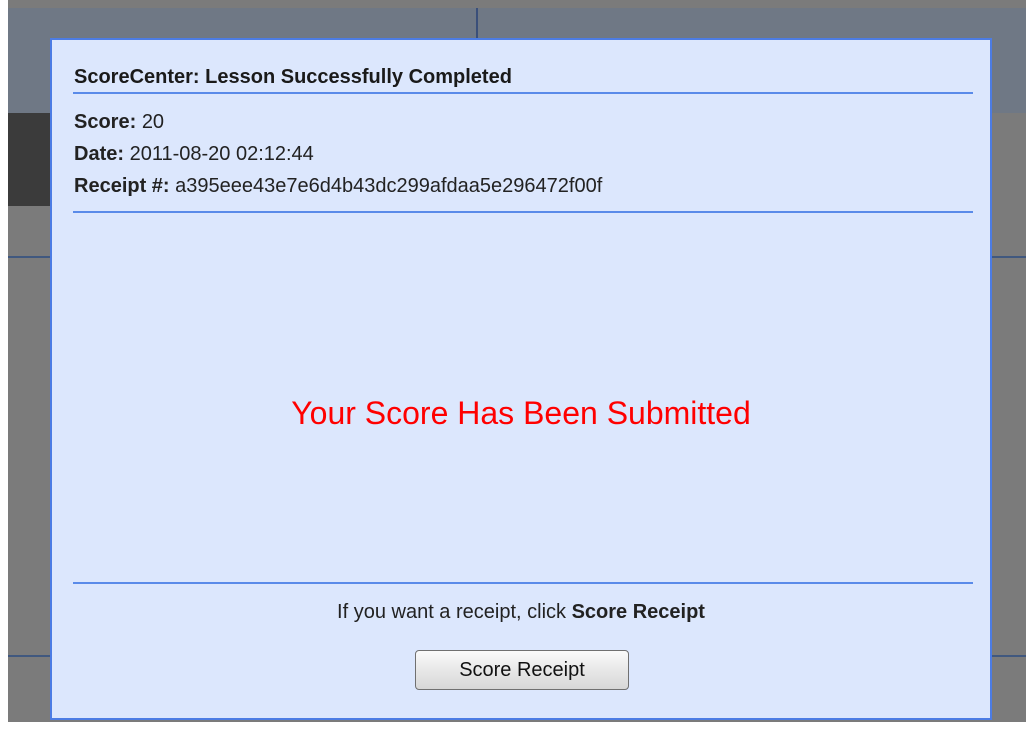 The width and height of the screenshot is (1026, 740). Describe the element at coordinates (153, 122) in the screenshot. I see `score-value: 20` at that location.